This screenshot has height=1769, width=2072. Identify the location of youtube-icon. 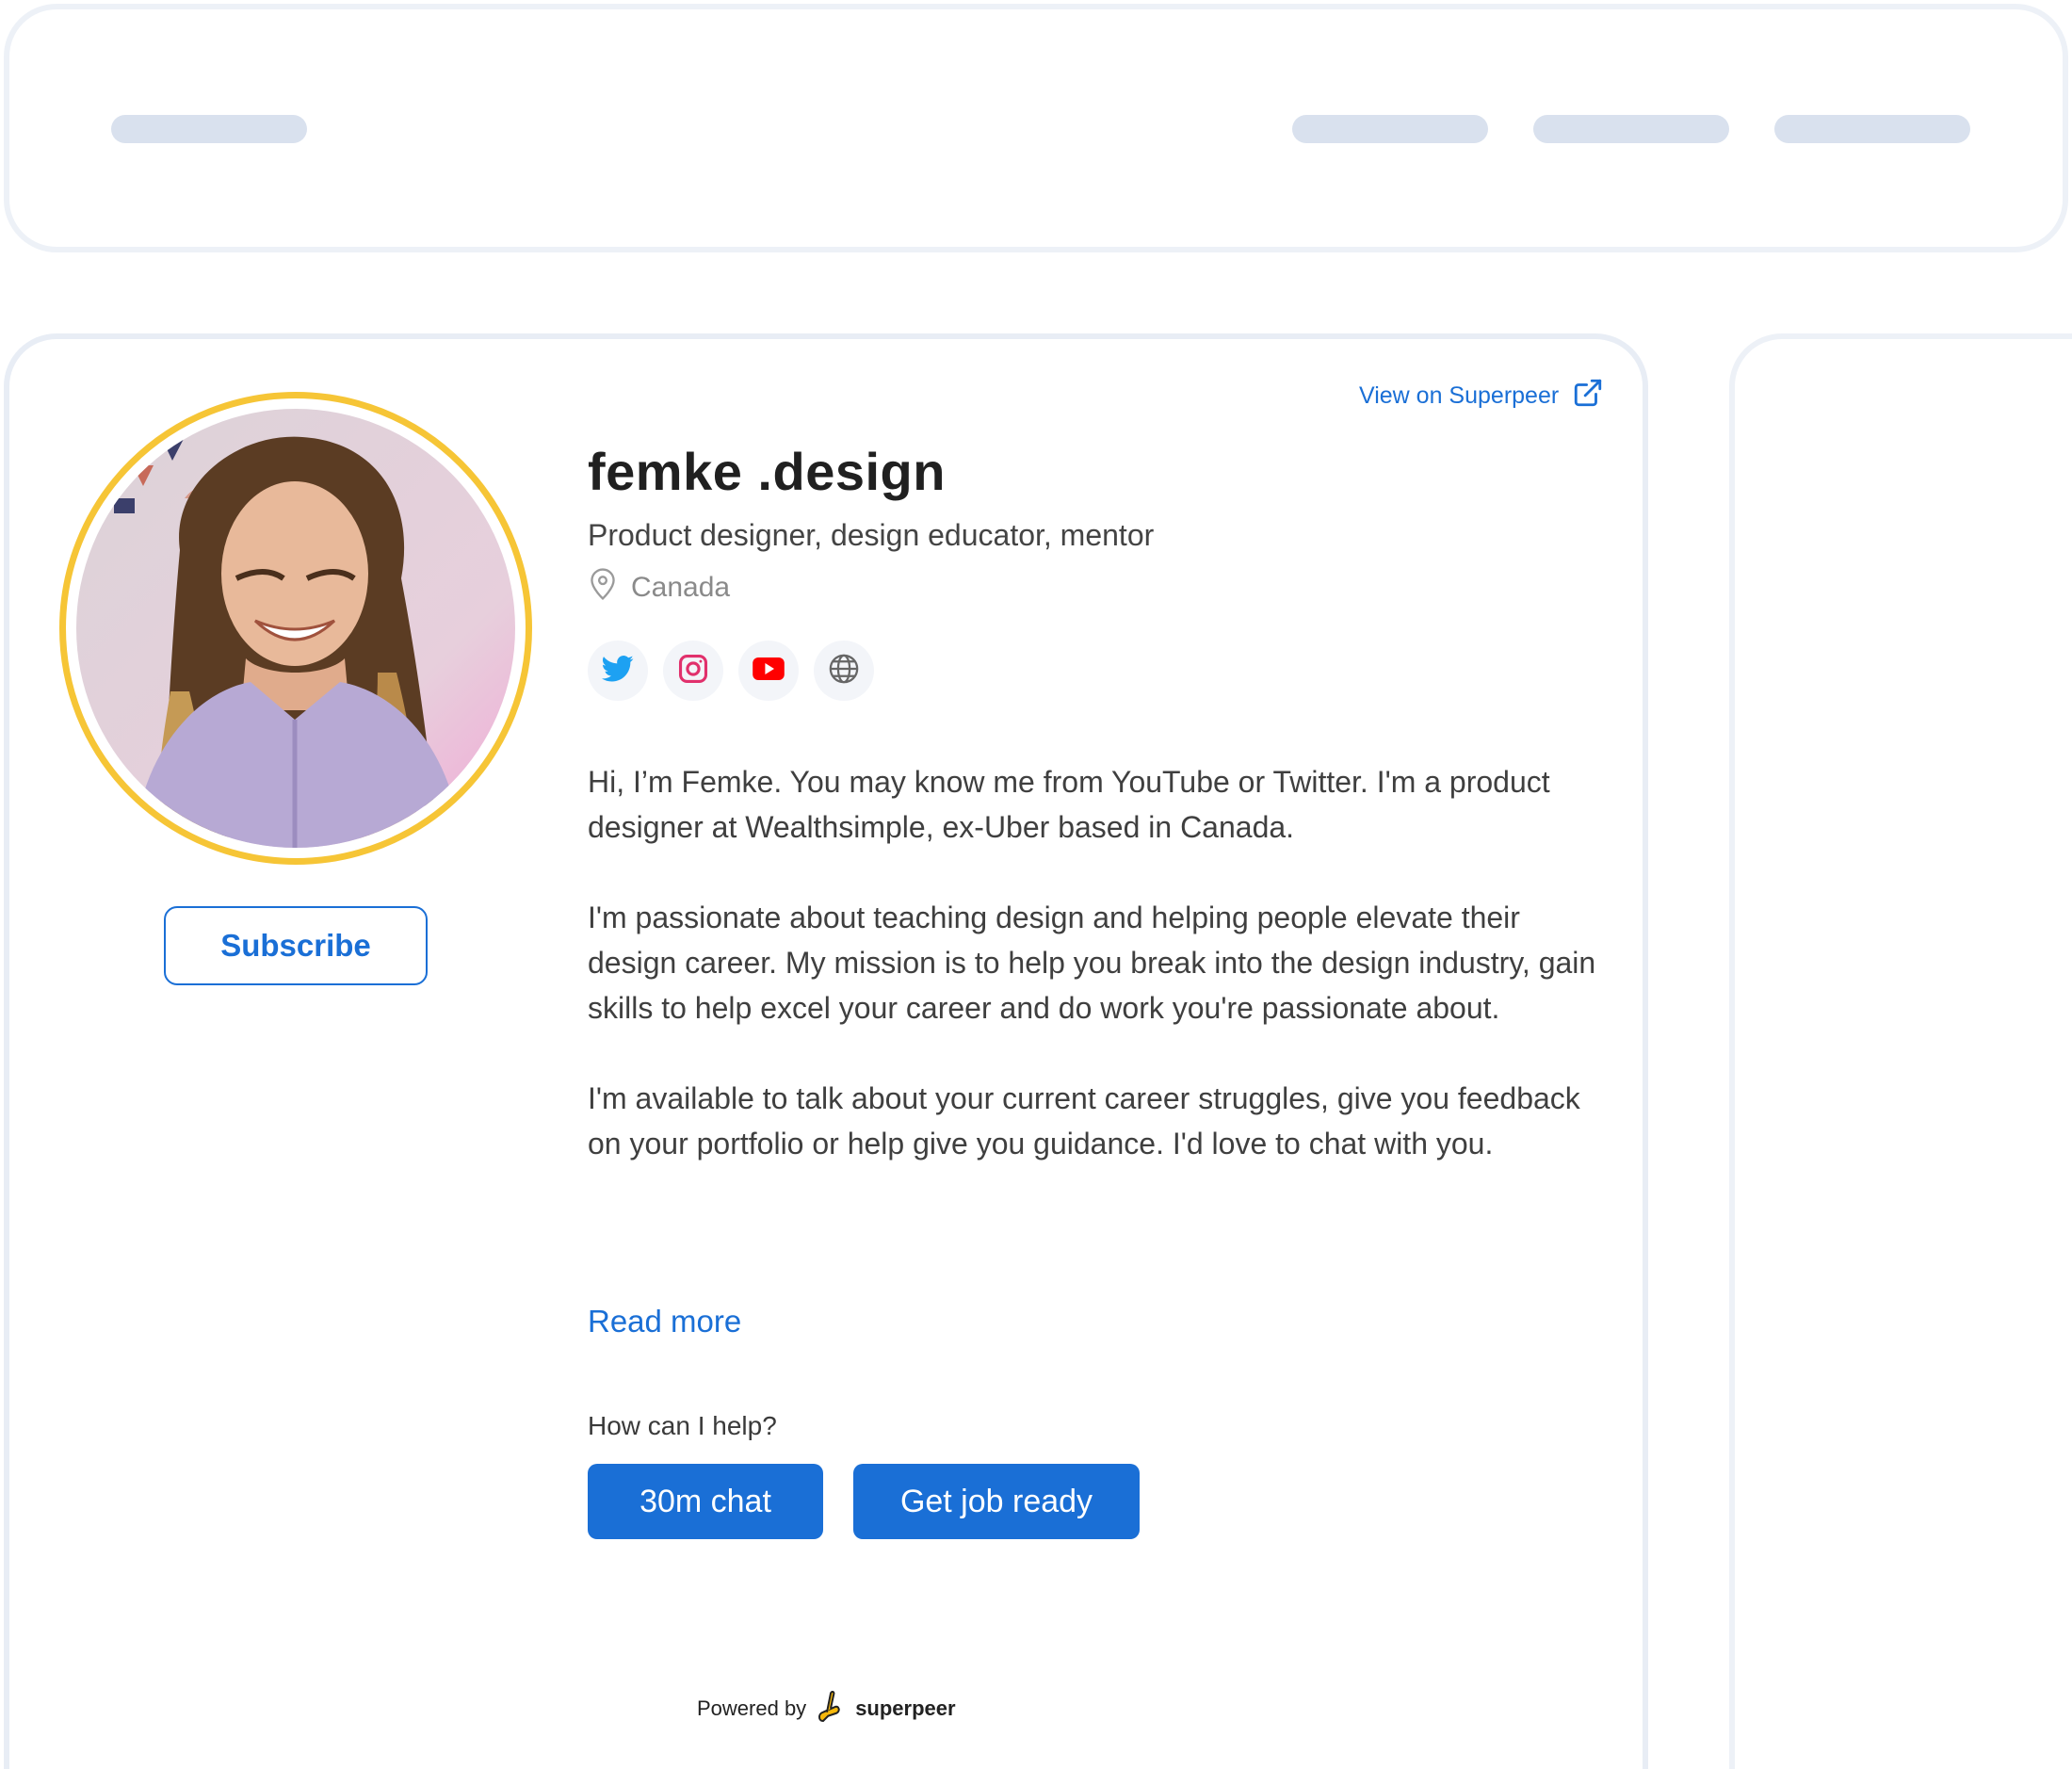
(769, 671).